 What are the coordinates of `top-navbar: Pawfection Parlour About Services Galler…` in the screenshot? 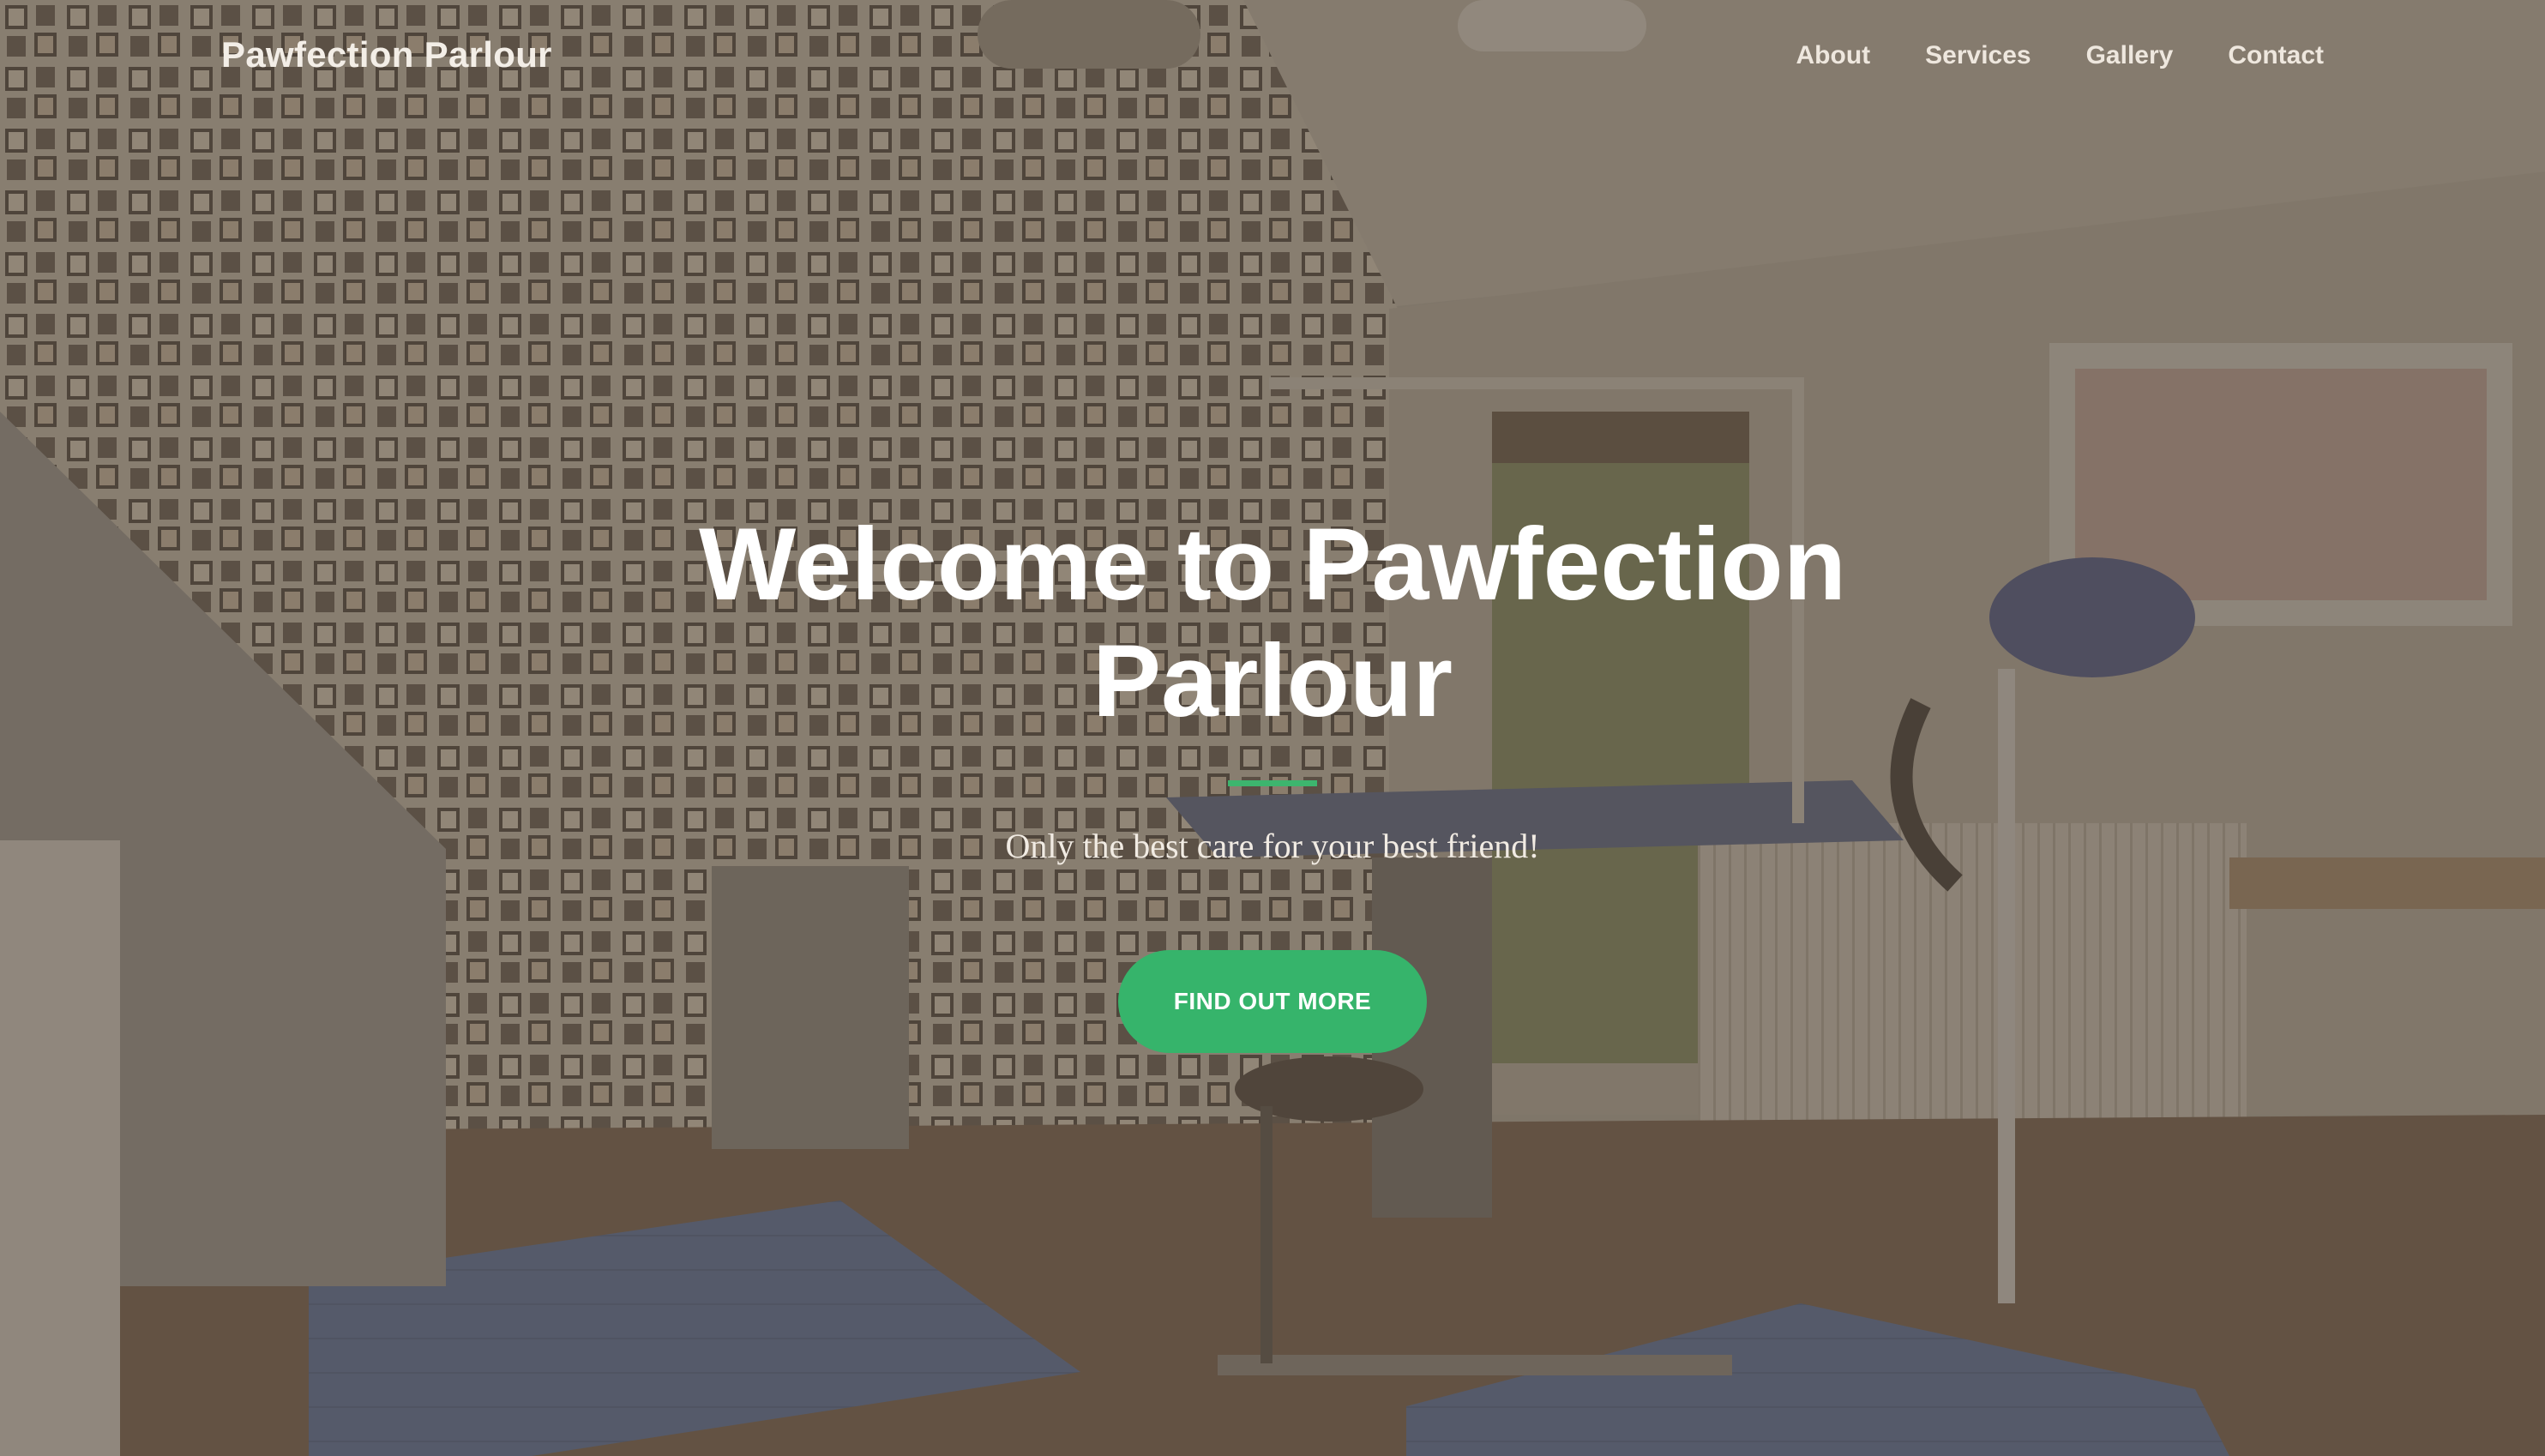 It's located at (1273, 60).